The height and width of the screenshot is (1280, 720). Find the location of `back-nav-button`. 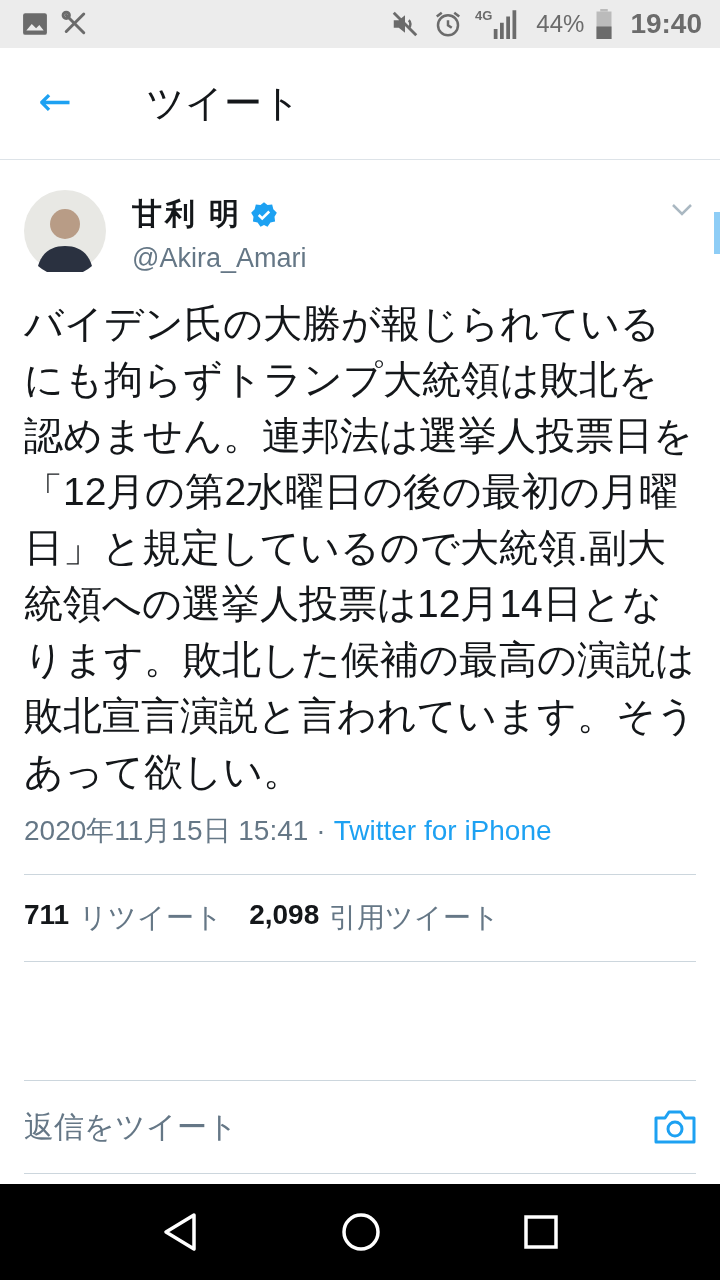

back-nav-button is located at coordinates (179, 1232).